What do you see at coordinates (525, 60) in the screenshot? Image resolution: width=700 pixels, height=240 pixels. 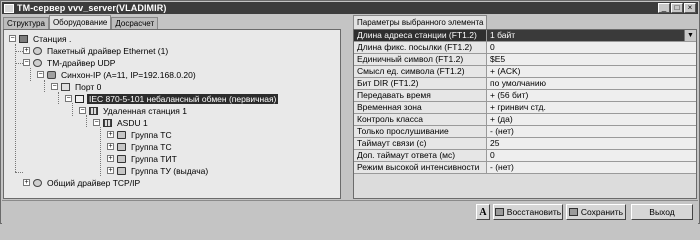 I see `property-row: Единичный символ (FT1.2) $E5` at bounding box center [525, 60].